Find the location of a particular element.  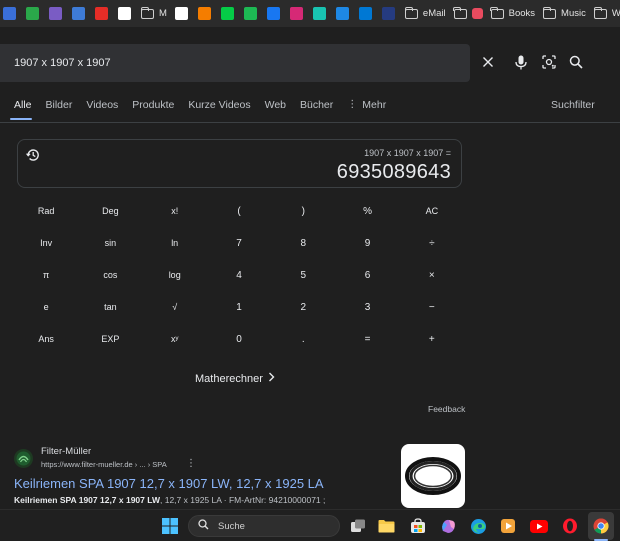

youtube-bookmark is located at coordinates (101, 14).